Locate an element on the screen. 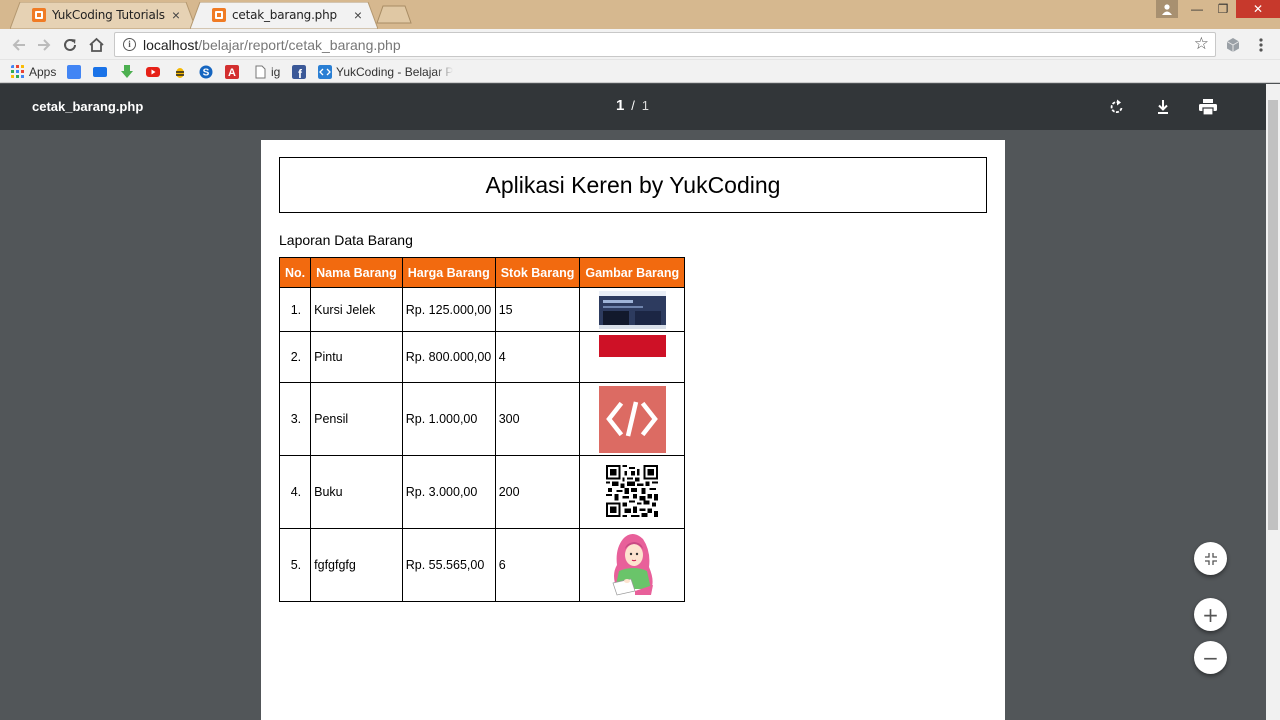 This screenshot has height=720, width=1280. pdf-toolbar: cetak_barang.php 1 / 1 is located at coordinates (640, 107).